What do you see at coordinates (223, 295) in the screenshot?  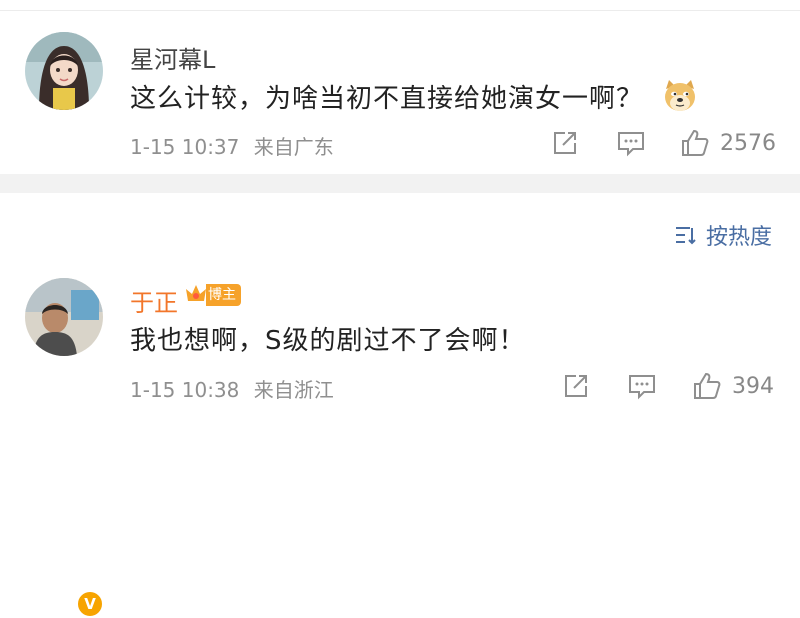 I see `badge-label: 博主` at bounding box center [223, 295].